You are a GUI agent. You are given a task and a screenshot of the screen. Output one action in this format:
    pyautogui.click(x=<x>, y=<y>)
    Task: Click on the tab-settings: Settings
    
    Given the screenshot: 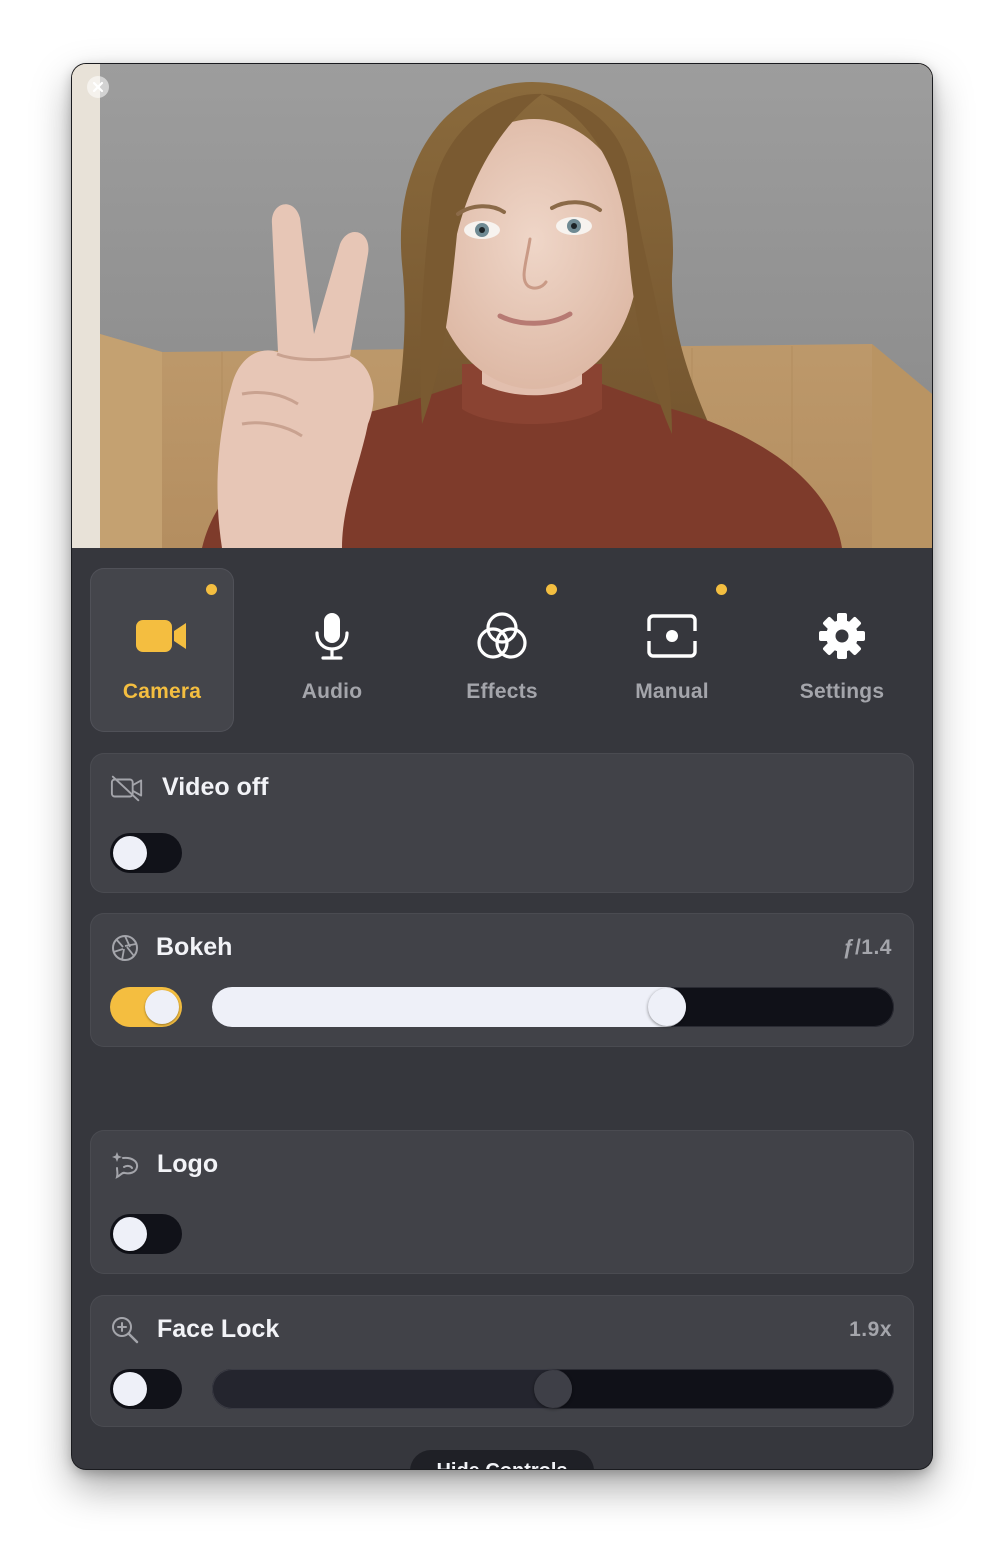 What is the action you would take?
    pyautogui.click(x=842, y=650)
    